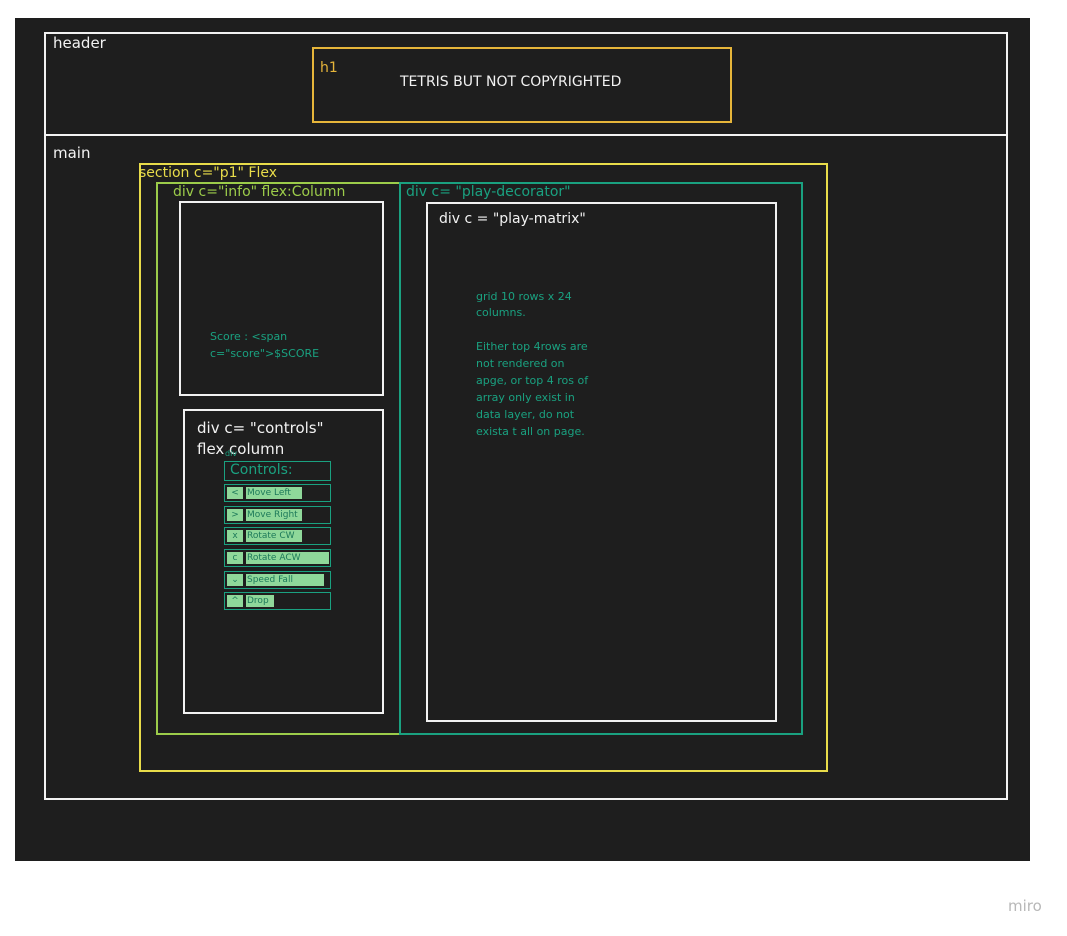 The image size is (1067, 936). I want to click on play-matrix-note-line1: grid 10 rows x 24, so click(524, 296).